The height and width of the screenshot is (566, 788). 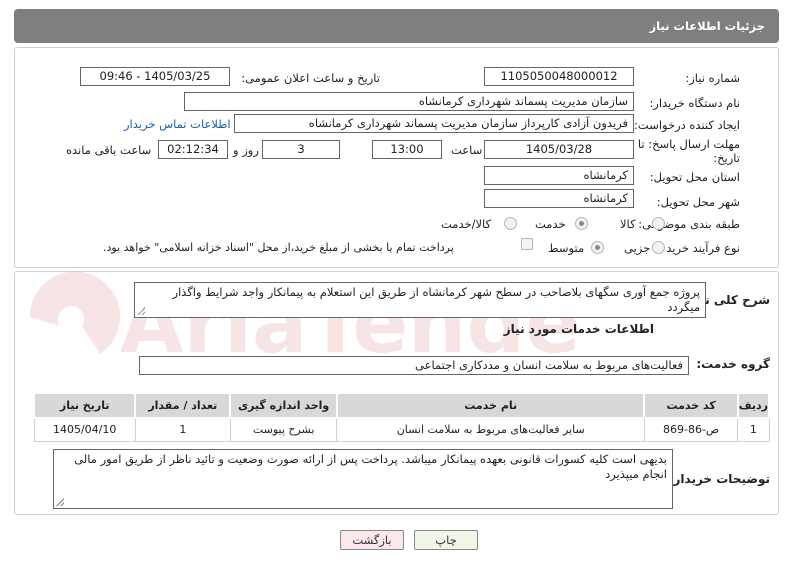 I want to click on category-option-service: خدمت, so click(x=550, y=224).